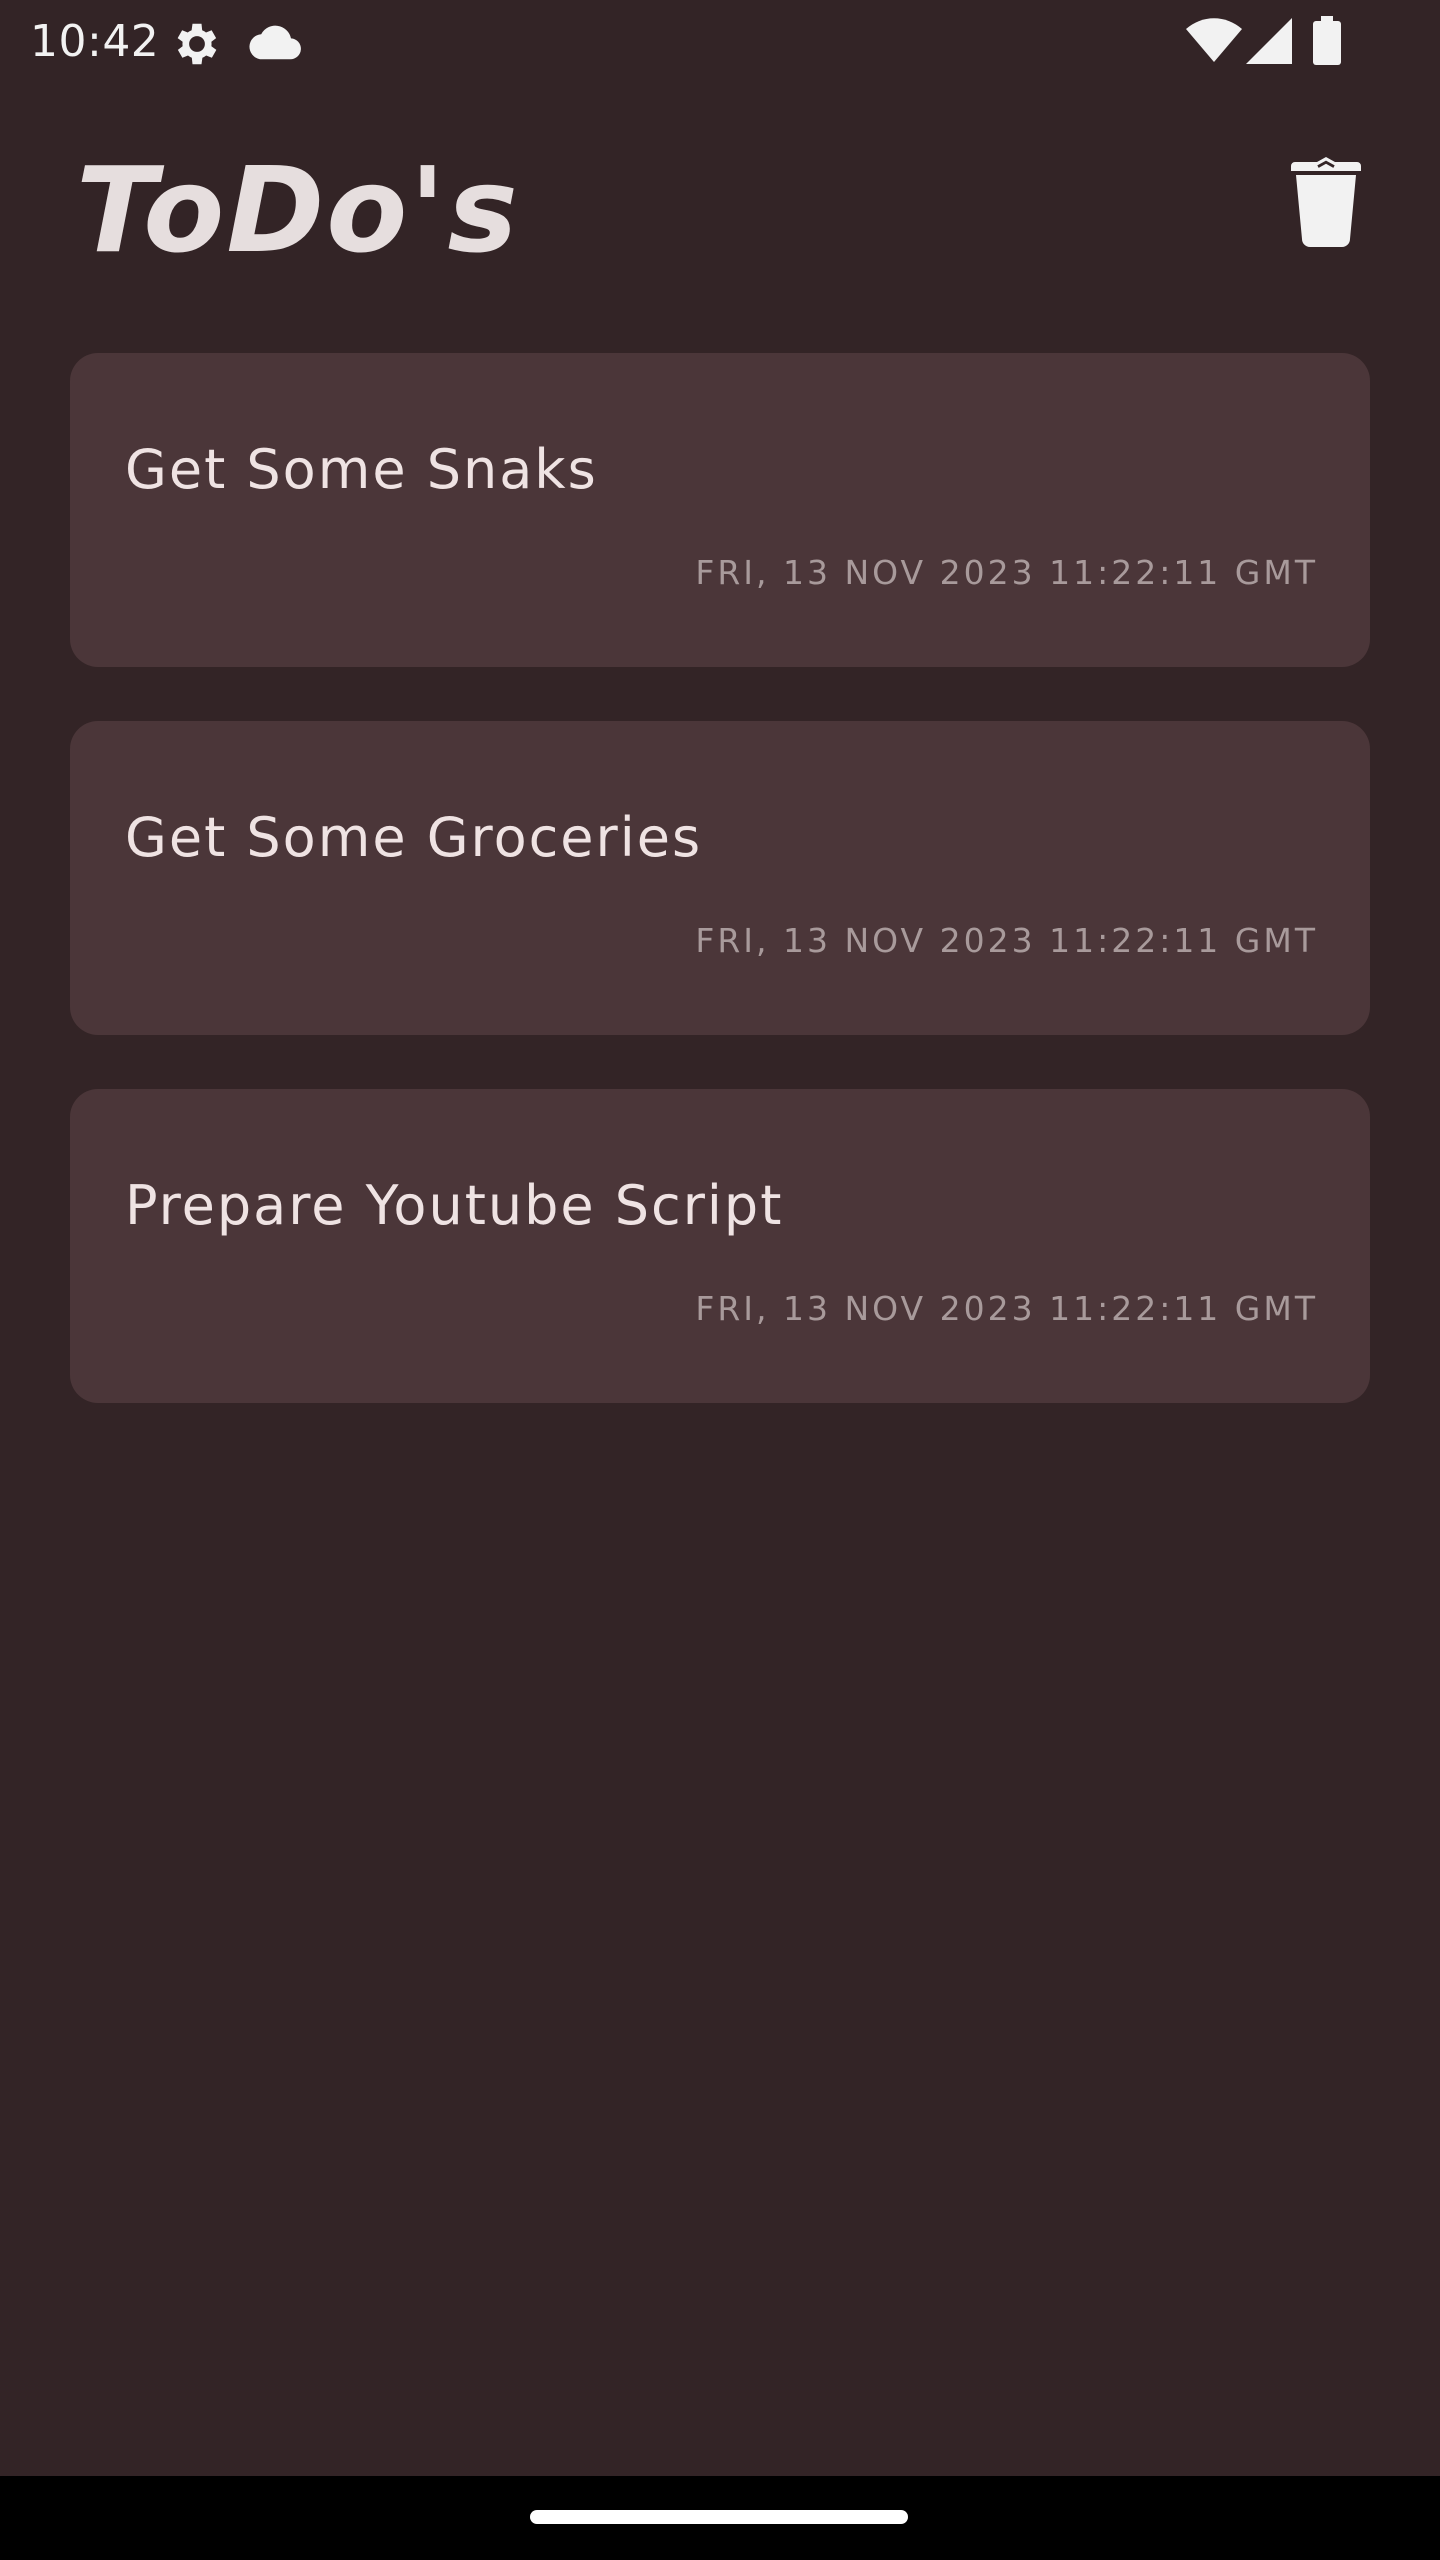 The height and width of the screenshot is (2560, 1440). I want to click on todo-title: Get Some Snaks, so click(361, 469).